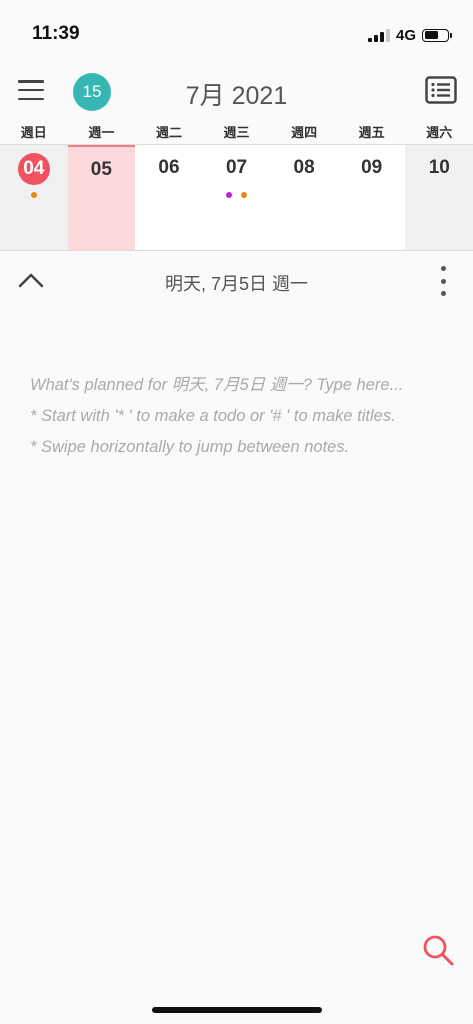 This screenshot has height=1024, width=473. I want to click on weekday-label: 週日, so click(33, 132).